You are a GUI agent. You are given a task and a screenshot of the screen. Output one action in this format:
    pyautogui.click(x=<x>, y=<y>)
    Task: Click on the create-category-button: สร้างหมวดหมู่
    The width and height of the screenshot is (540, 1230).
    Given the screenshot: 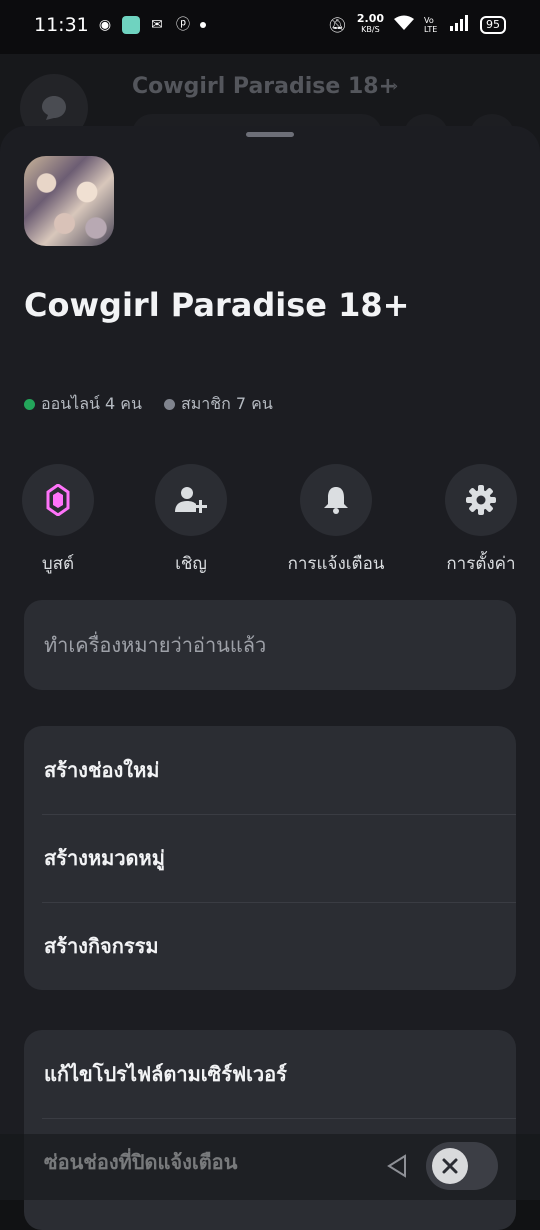 What is the action you would take?
    pyautogui.click(x=270, y=858)
    